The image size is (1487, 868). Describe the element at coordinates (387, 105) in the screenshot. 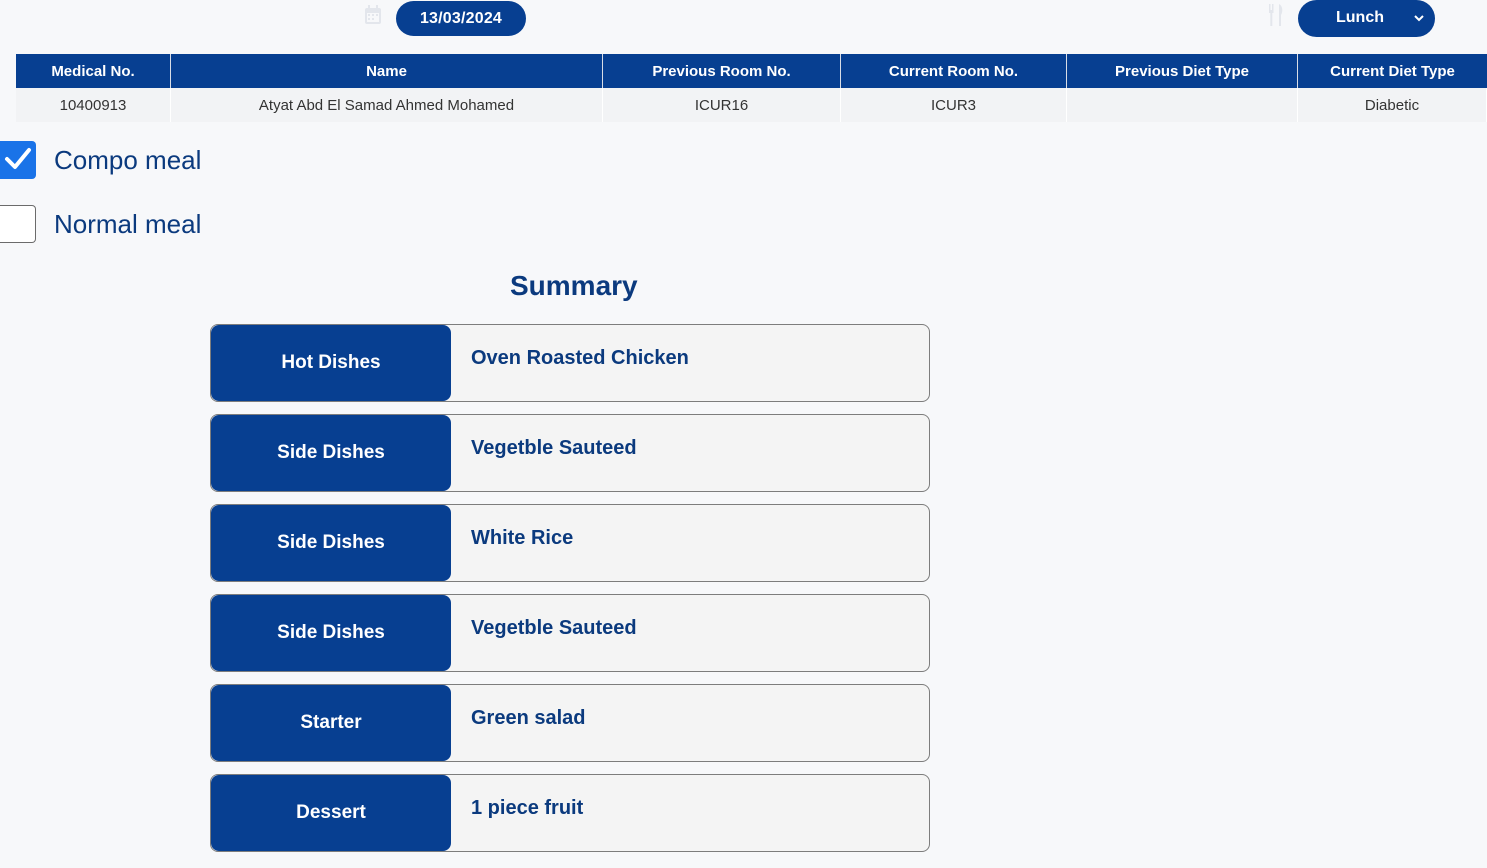

I see `name-cell: Atyat Abd El Samad Ahmed Mohamed` at that location.